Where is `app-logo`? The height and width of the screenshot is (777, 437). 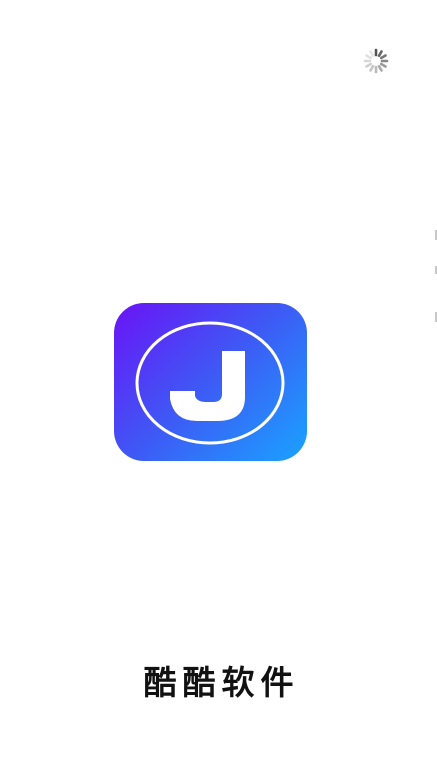 app-logo is located at coordinates (210, 382).